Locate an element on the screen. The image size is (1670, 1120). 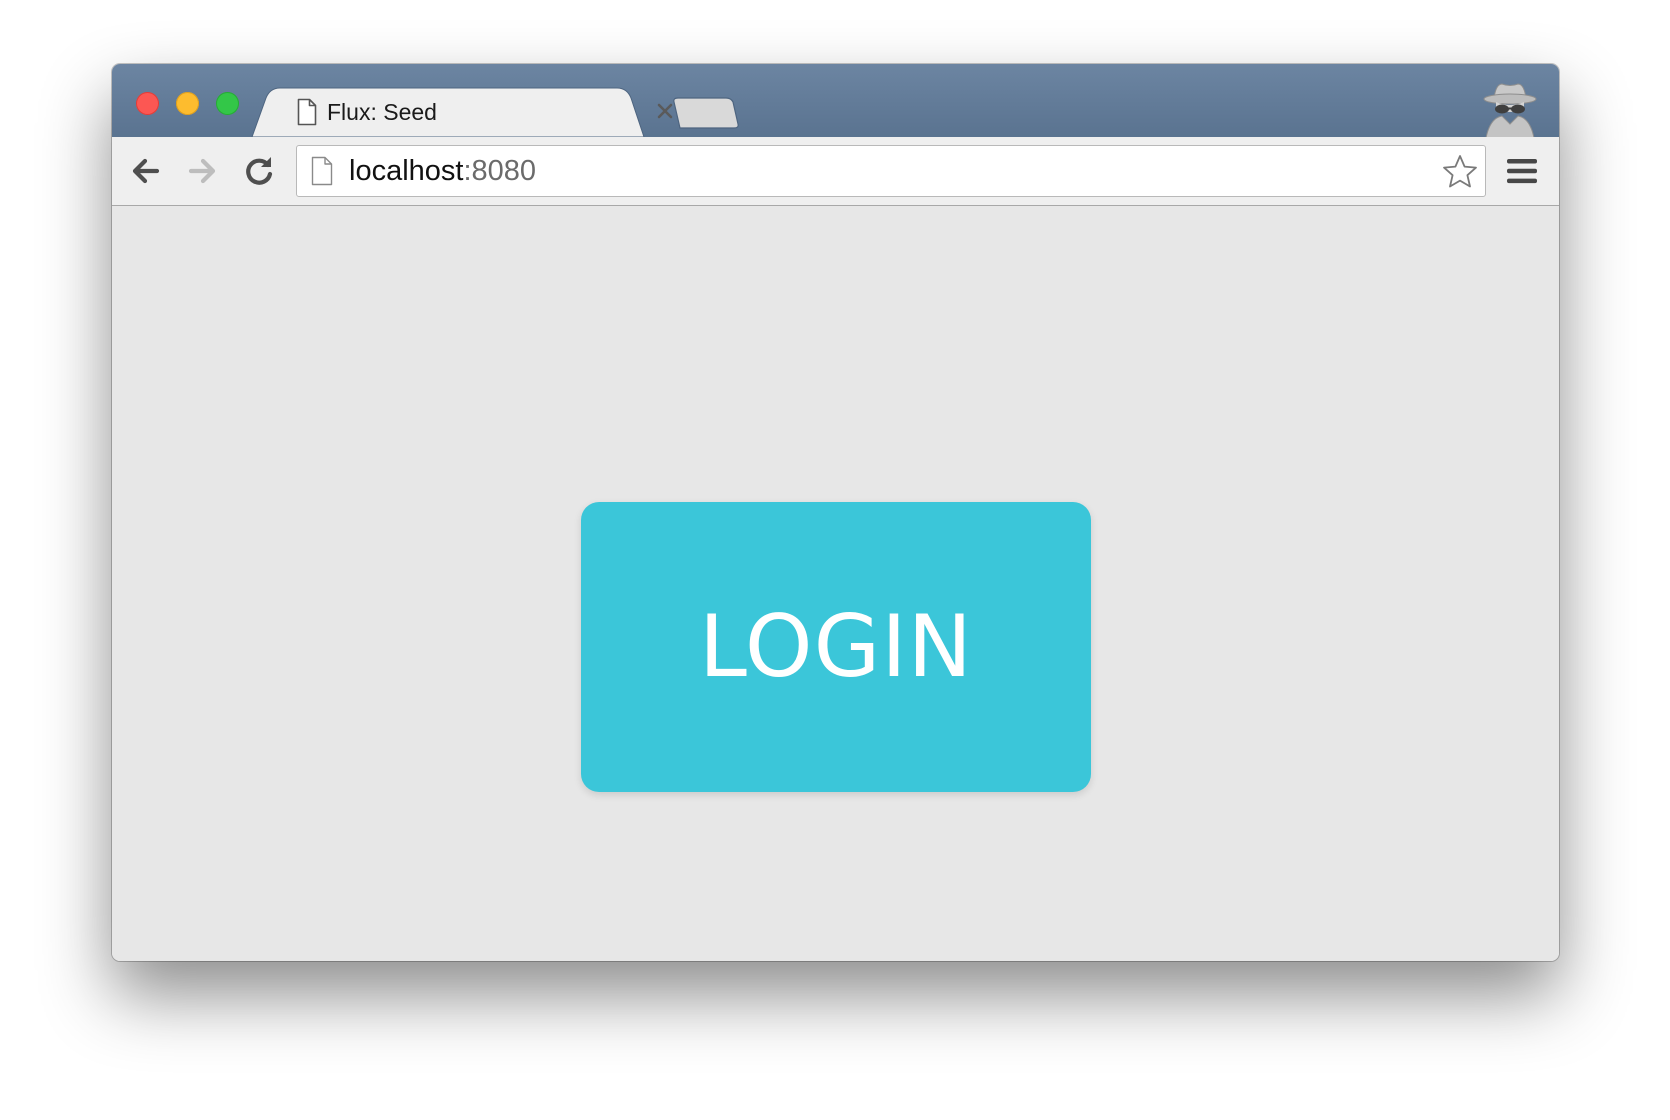
url-port: :8080 is located at coordinates (500, 170).